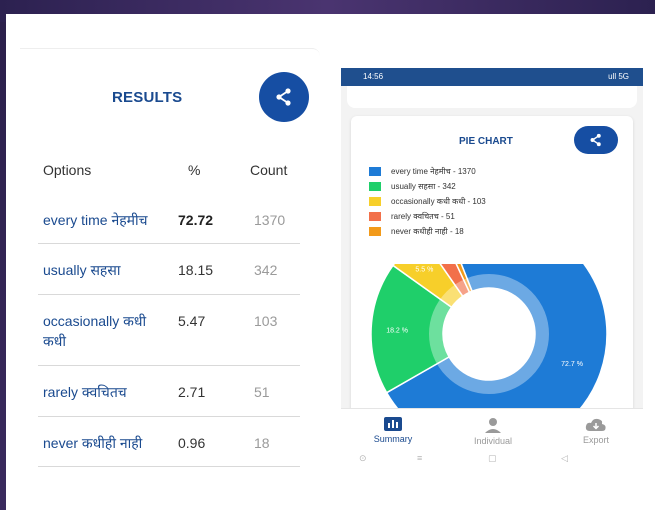 The height and width of the screenshot is (510, 655). I want to click on legend-label: occasionally कधी कधी - 103, so click(438, 201).